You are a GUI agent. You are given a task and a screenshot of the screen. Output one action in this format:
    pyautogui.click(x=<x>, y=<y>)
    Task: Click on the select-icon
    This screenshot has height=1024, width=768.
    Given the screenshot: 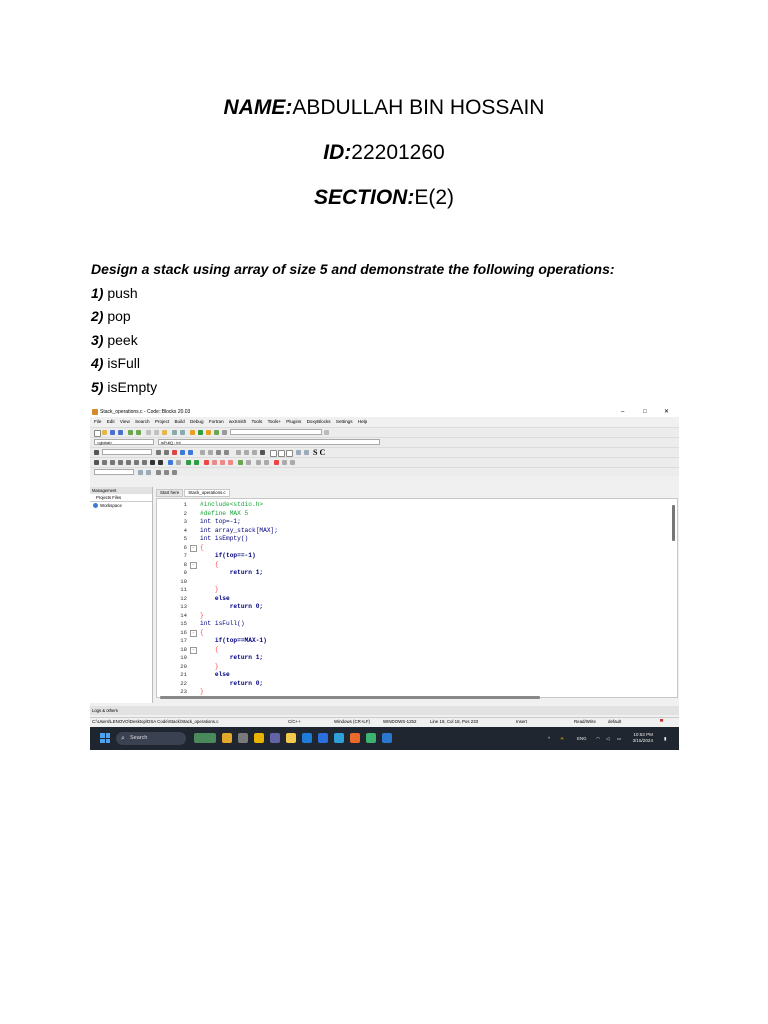 What is the action you would take?
    pyautogui.click(x=202, y=452)
    